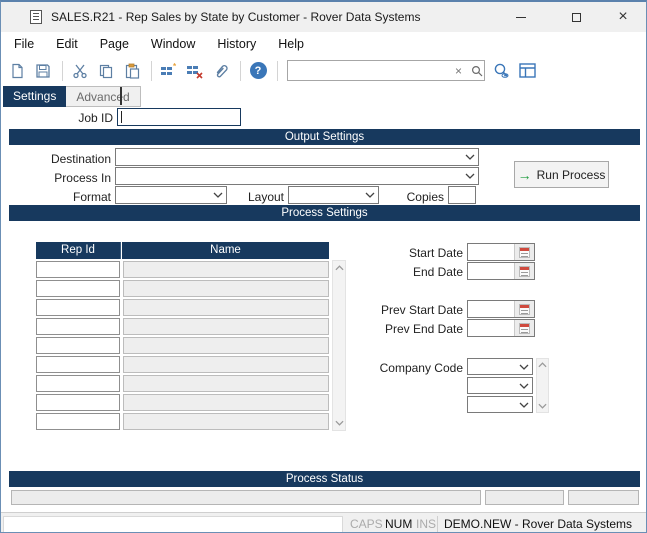  What do you see at coordinates (437, 272) in the screenshot?
I see `end-date-label: End Date` at bounding box center [437, 272].